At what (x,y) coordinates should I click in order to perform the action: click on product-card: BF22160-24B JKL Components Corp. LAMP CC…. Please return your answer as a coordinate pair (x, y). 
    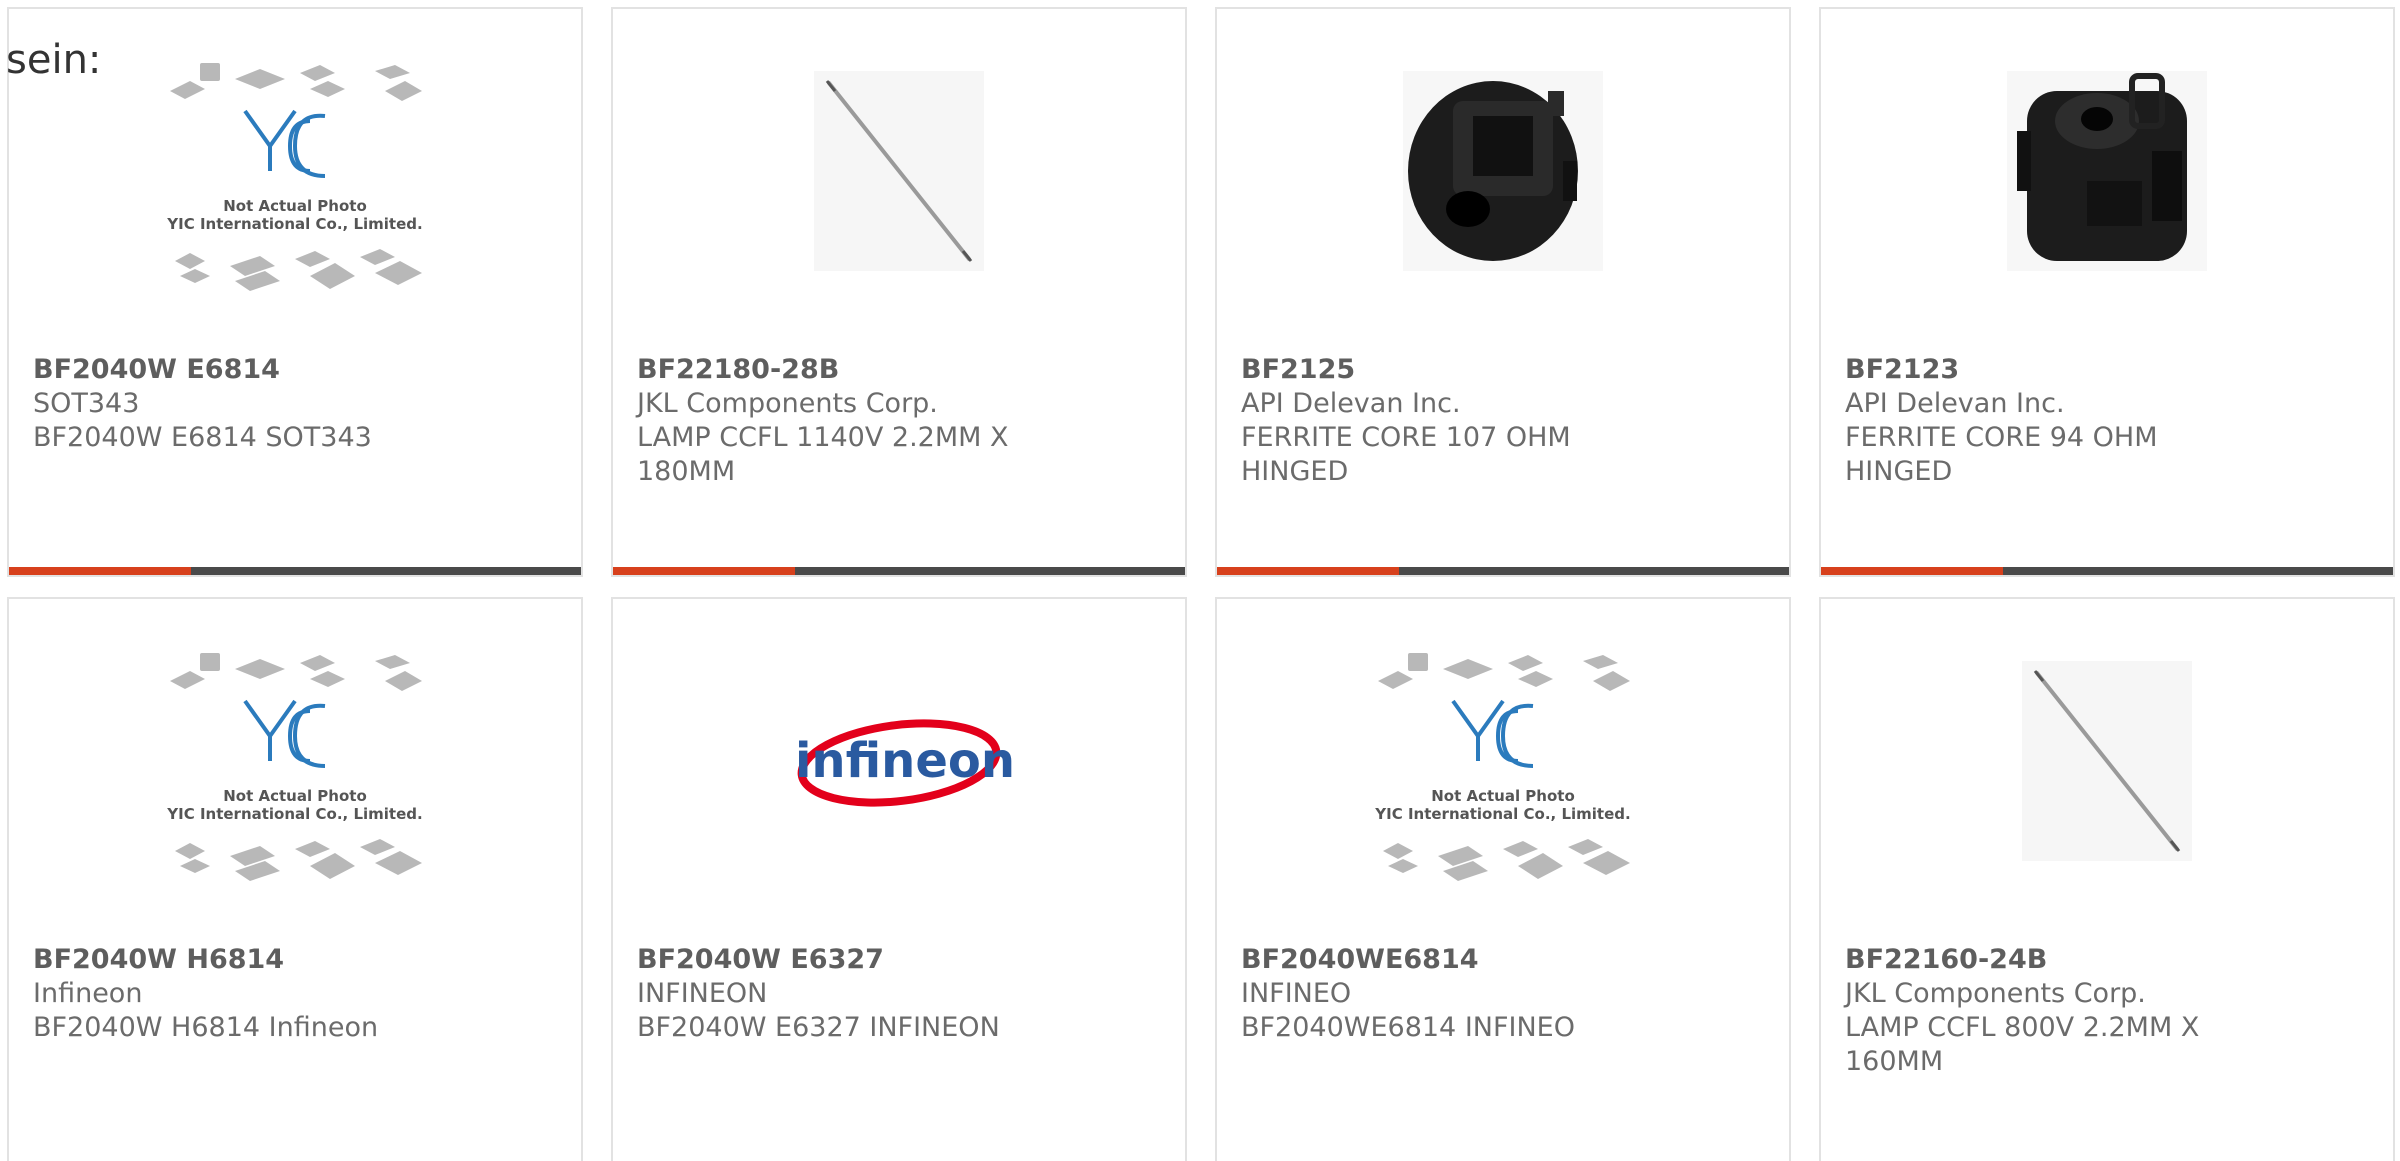
    Looking at the image, I should click on (2107, 879).